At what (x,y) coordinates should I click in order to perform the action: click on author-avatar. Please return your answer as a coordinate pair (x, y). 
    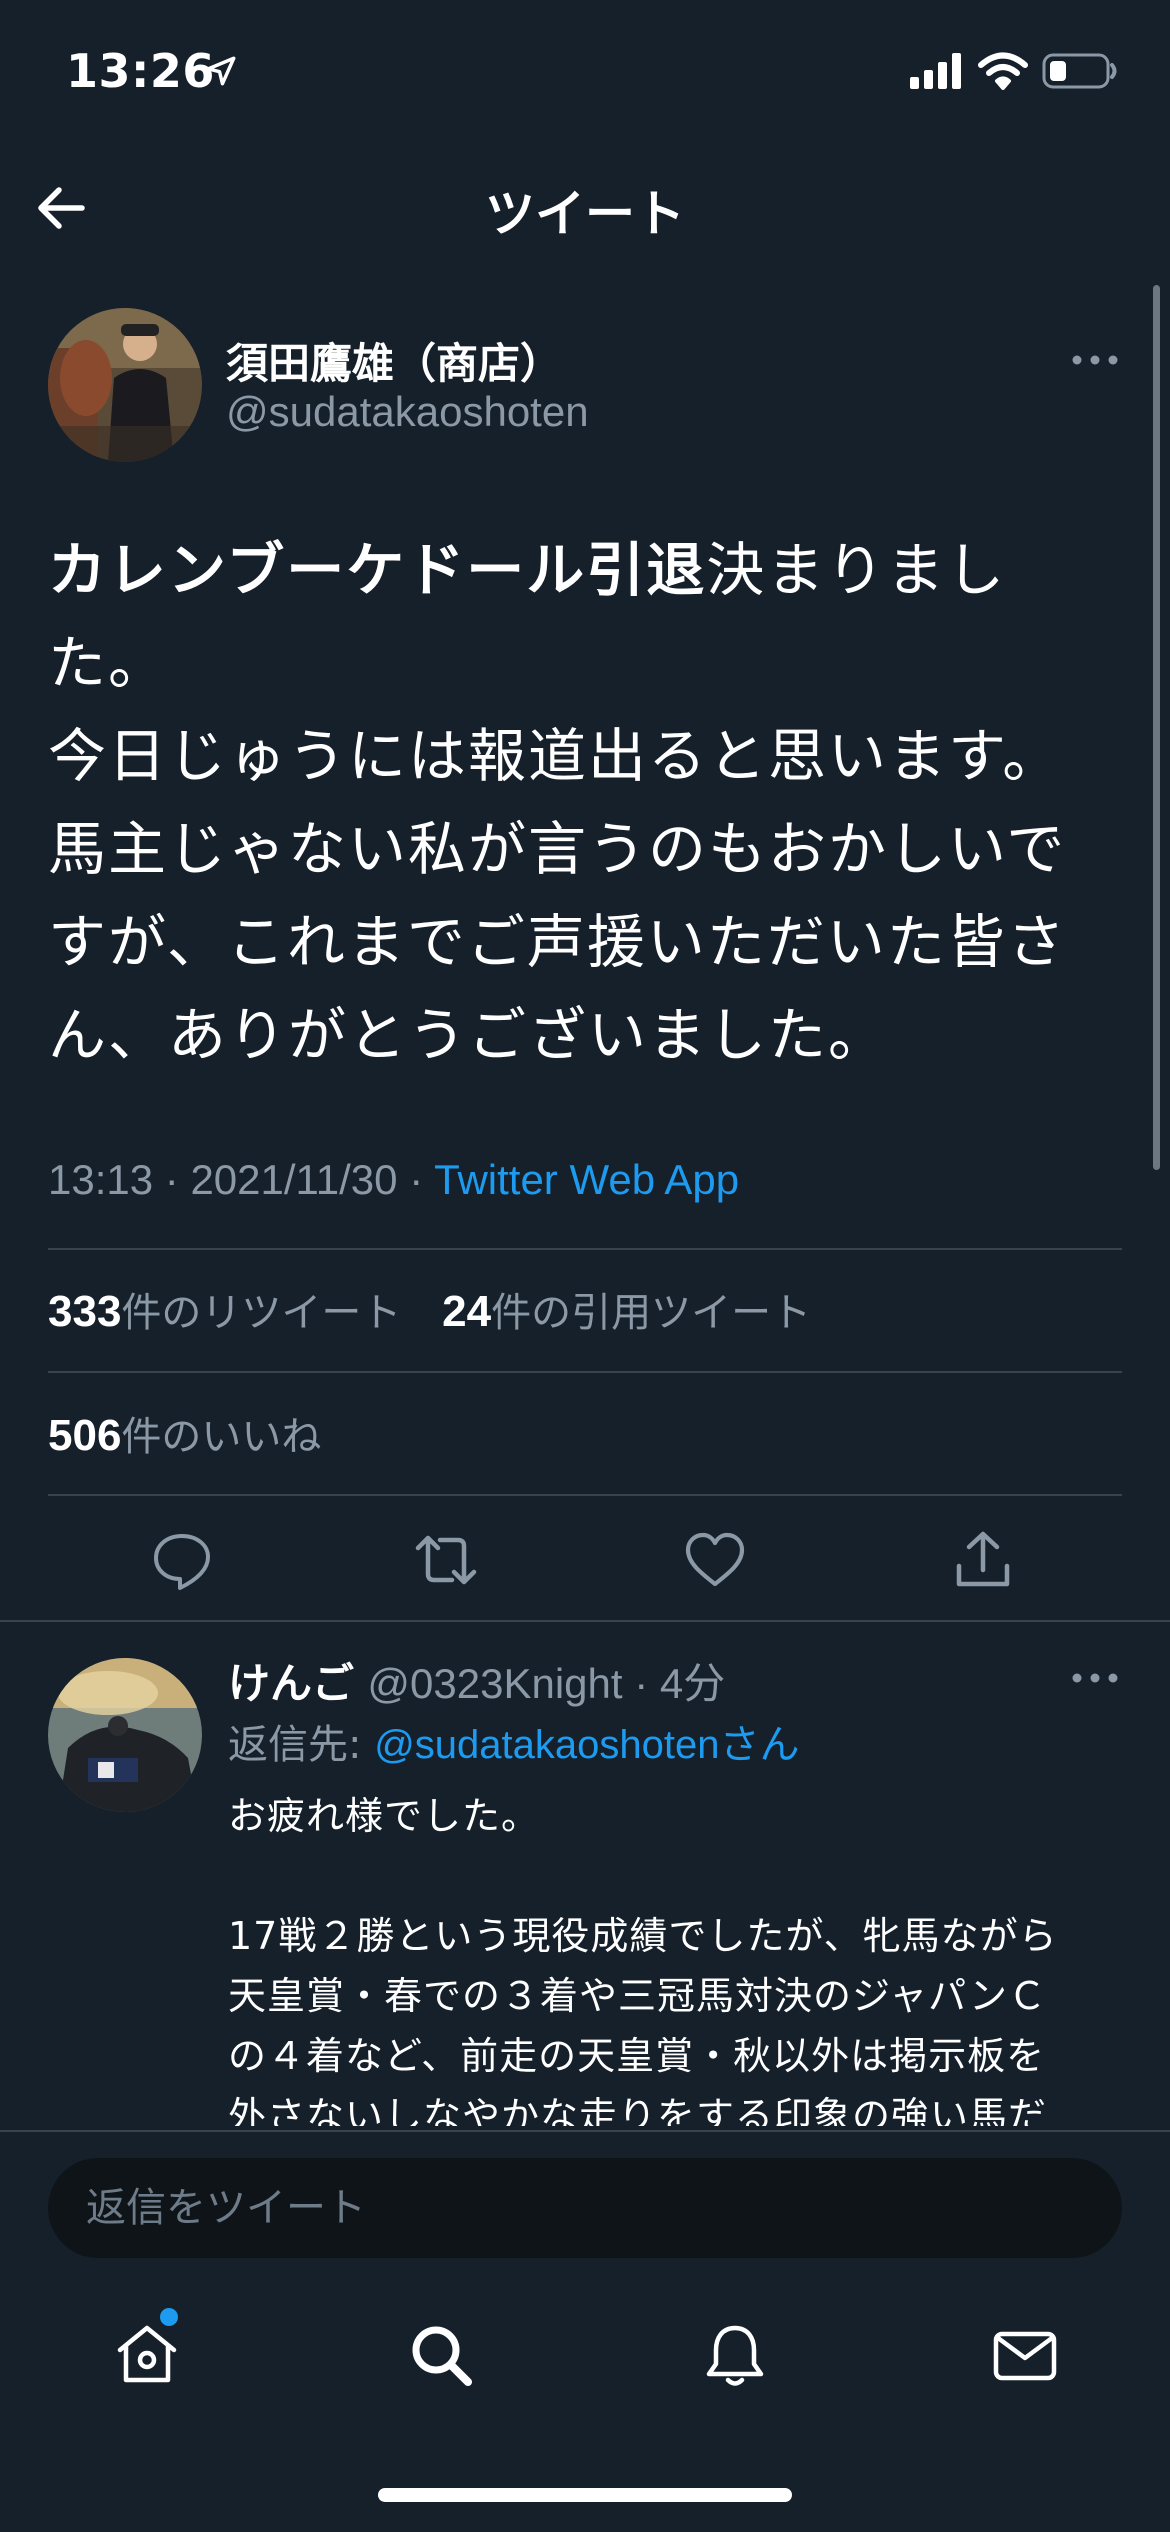
    Looking at the image, I should click on (125, 385).